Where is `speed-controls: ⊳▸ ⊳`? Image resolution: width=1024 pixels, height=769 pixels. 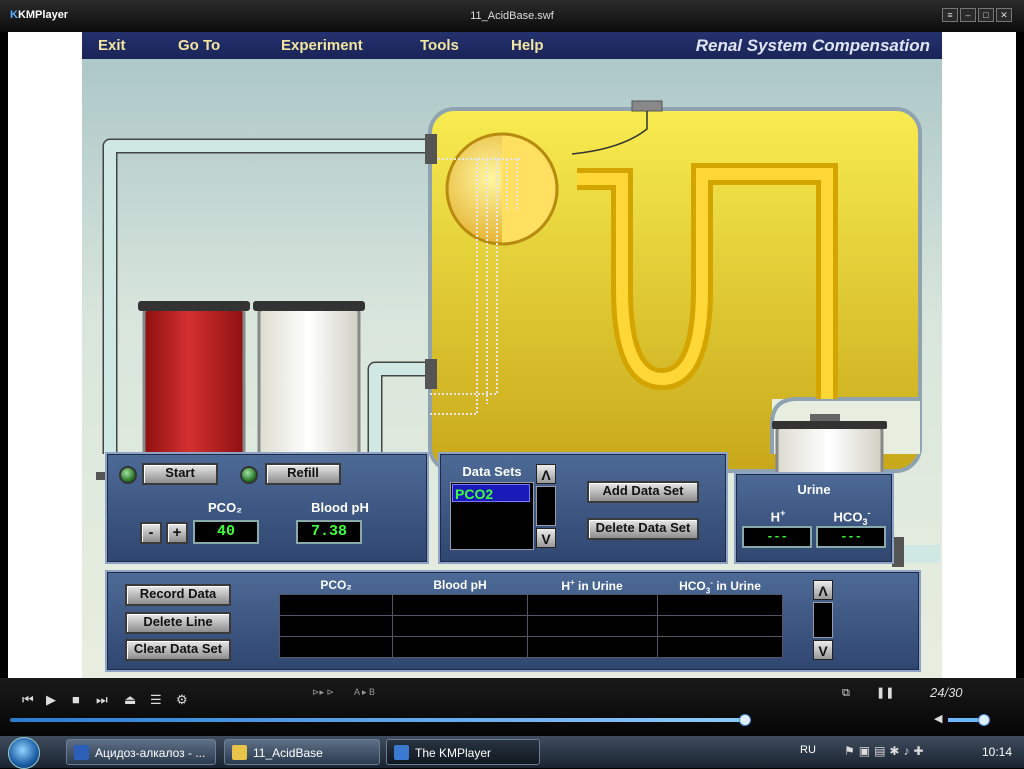
speed-controls: ⊳▸ ⊳ is located at coordinates (323, 692).